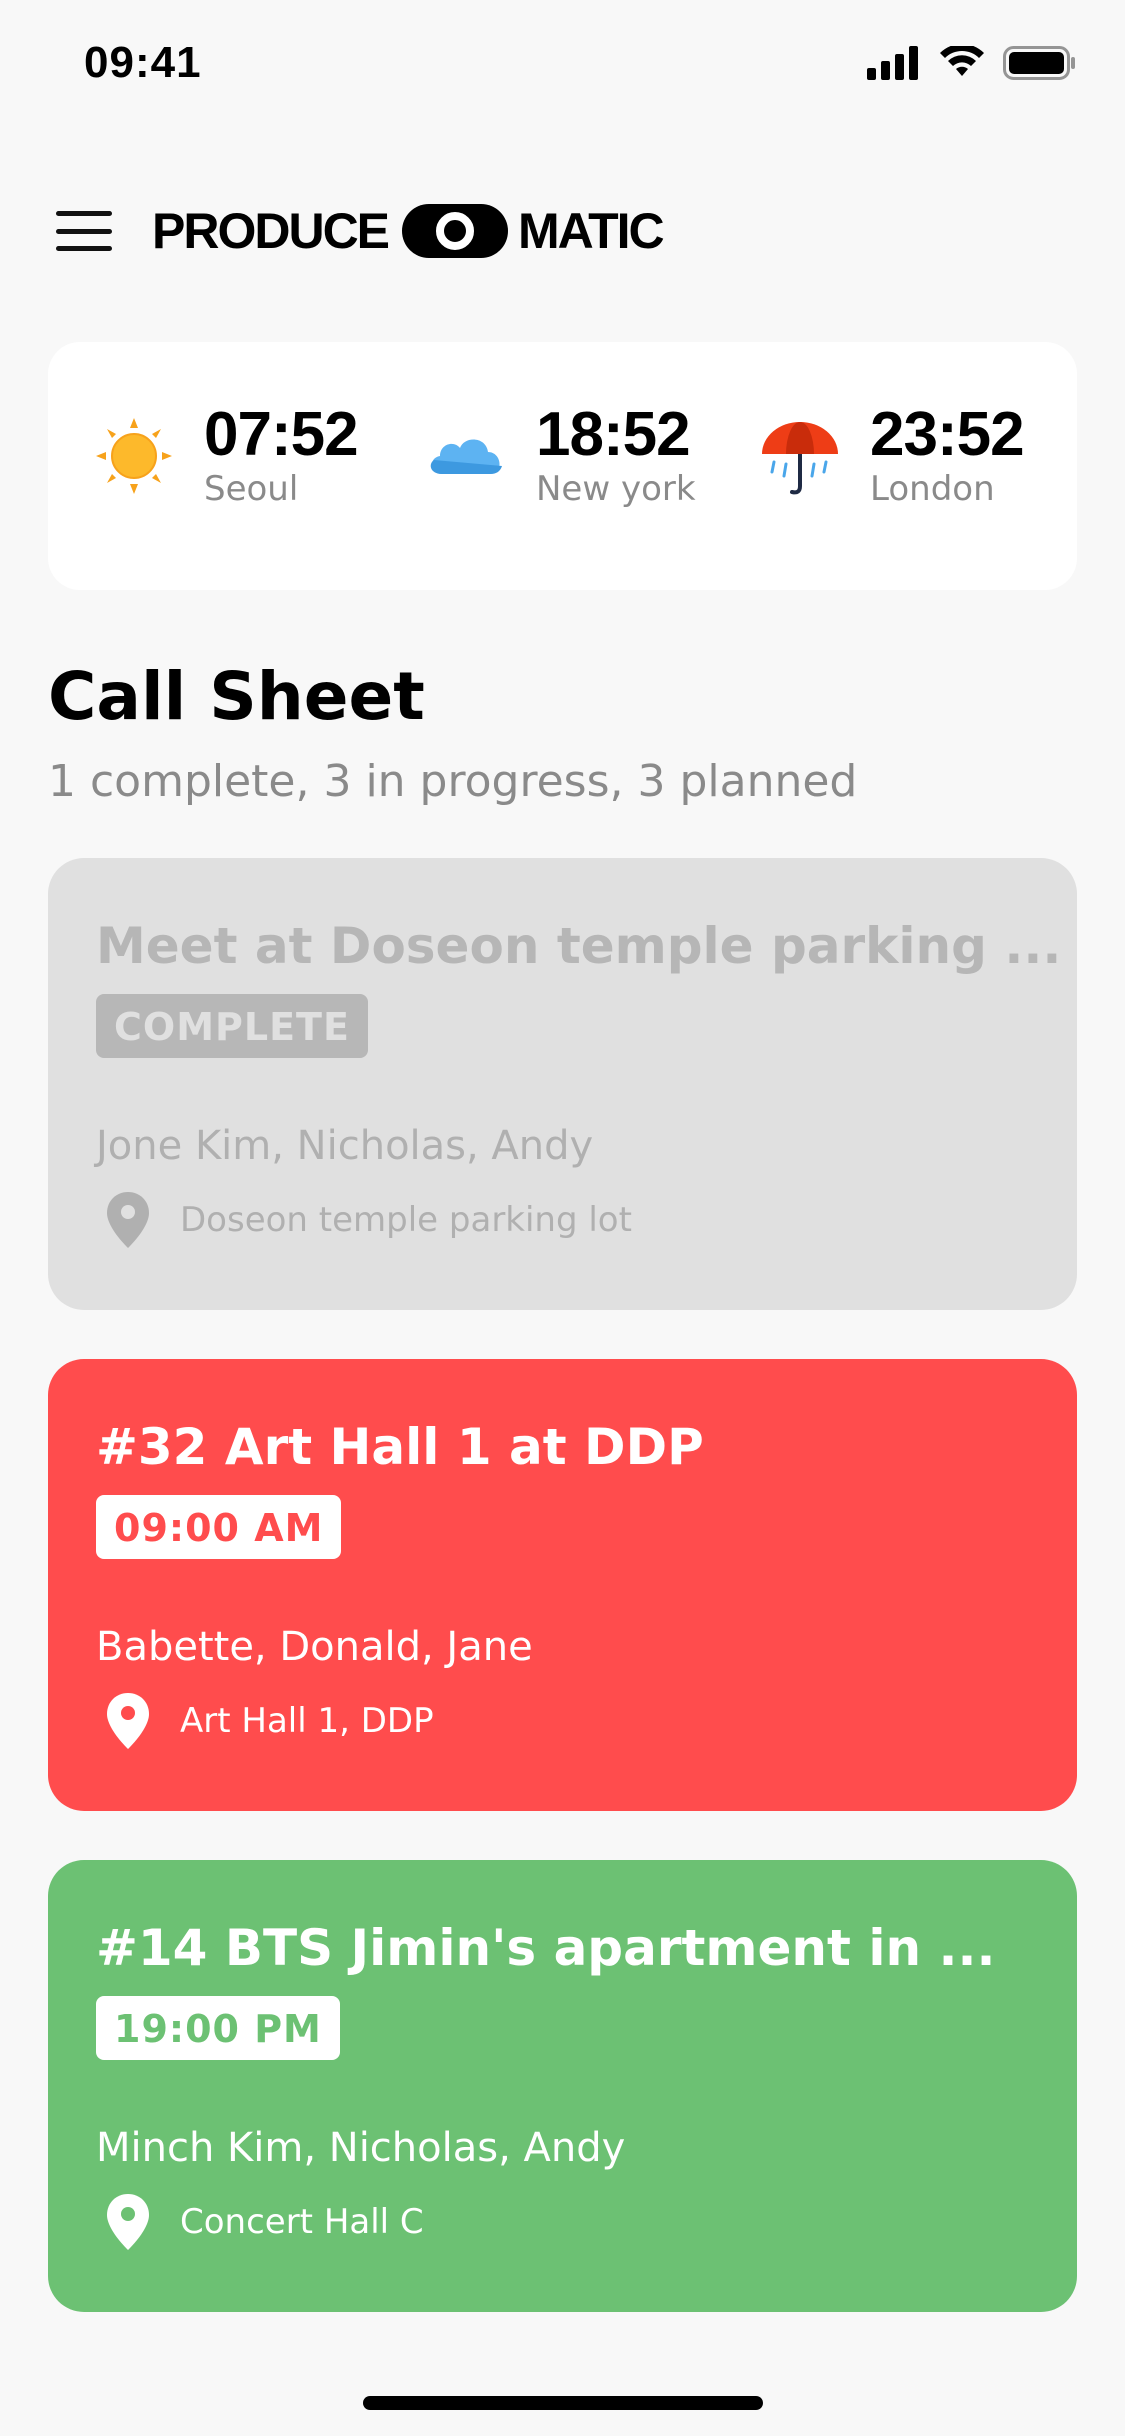  What do you see at coordinates (143, 62) in the screenshot?
I see `status-time: 09:41` at bounding box center [143, 62].